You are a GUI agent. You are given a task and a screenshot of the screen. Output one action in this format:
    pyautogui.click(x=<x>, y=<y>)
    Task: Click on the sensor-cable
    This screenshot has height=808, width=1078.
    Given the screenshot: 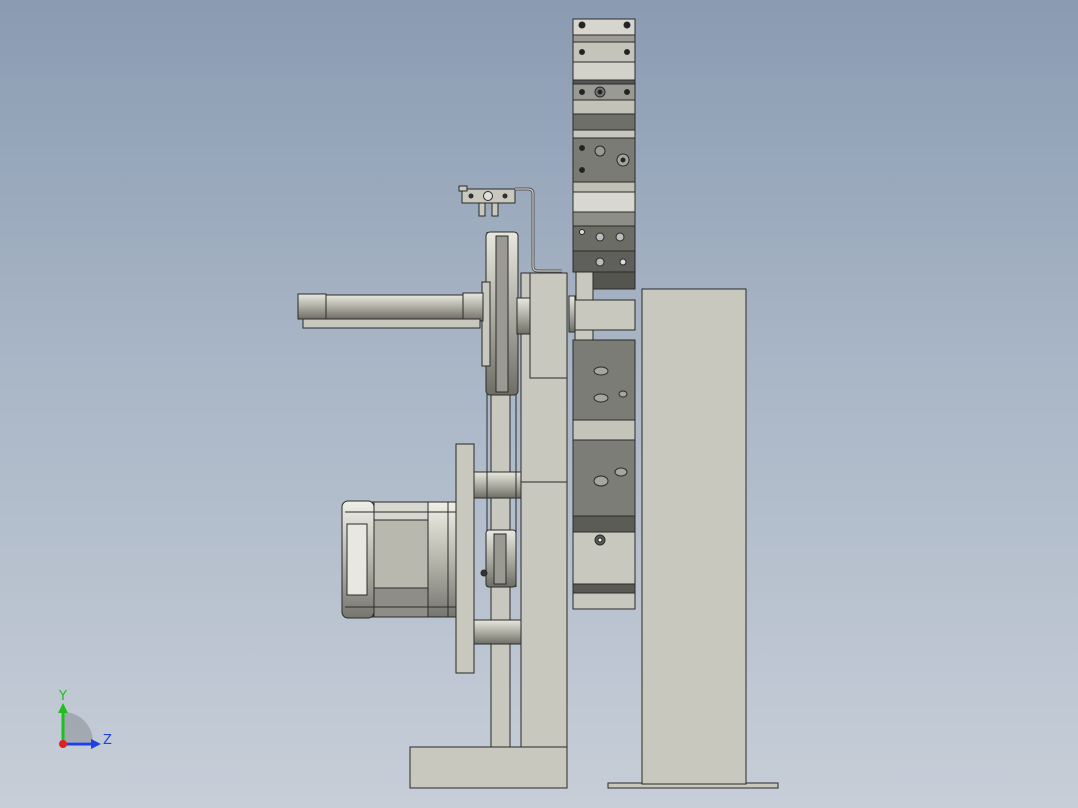 What is the action you would take?
    pyautogui.click(x=538, y=230)
    